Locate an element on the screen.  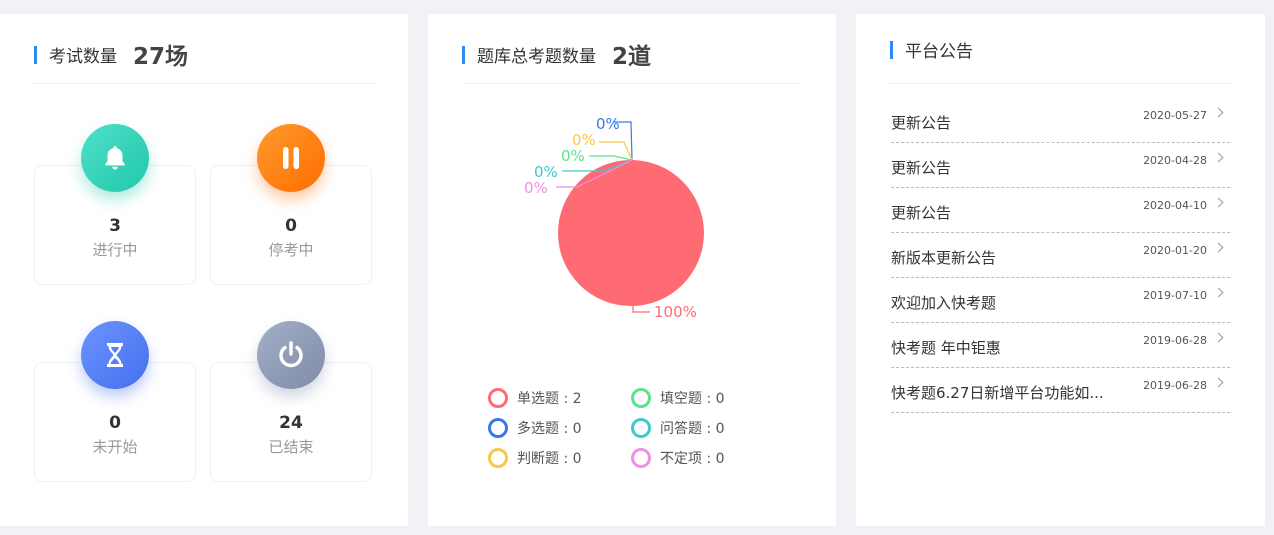
legend-item: 判断题 : 0 is located at coordinates (535, 458).